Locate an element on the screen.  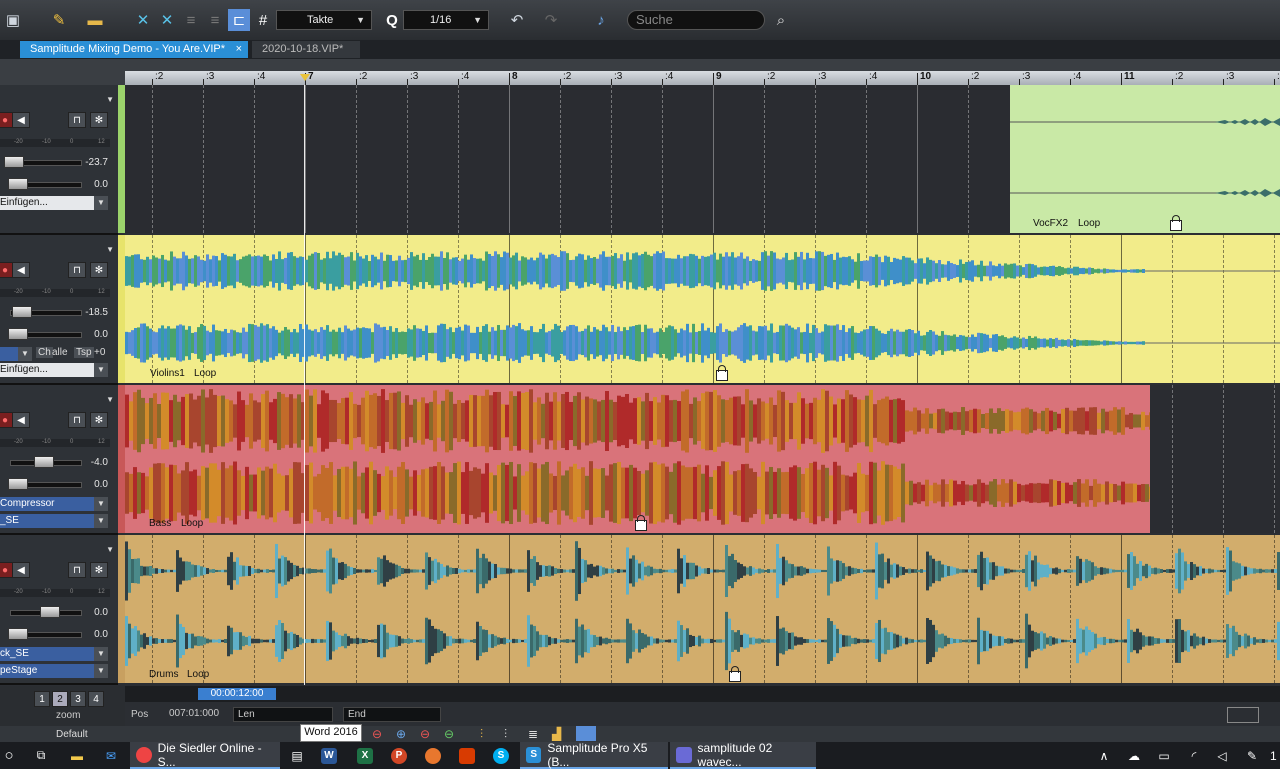
battery-icon: ▭ is located at coordinates (1164, 755).